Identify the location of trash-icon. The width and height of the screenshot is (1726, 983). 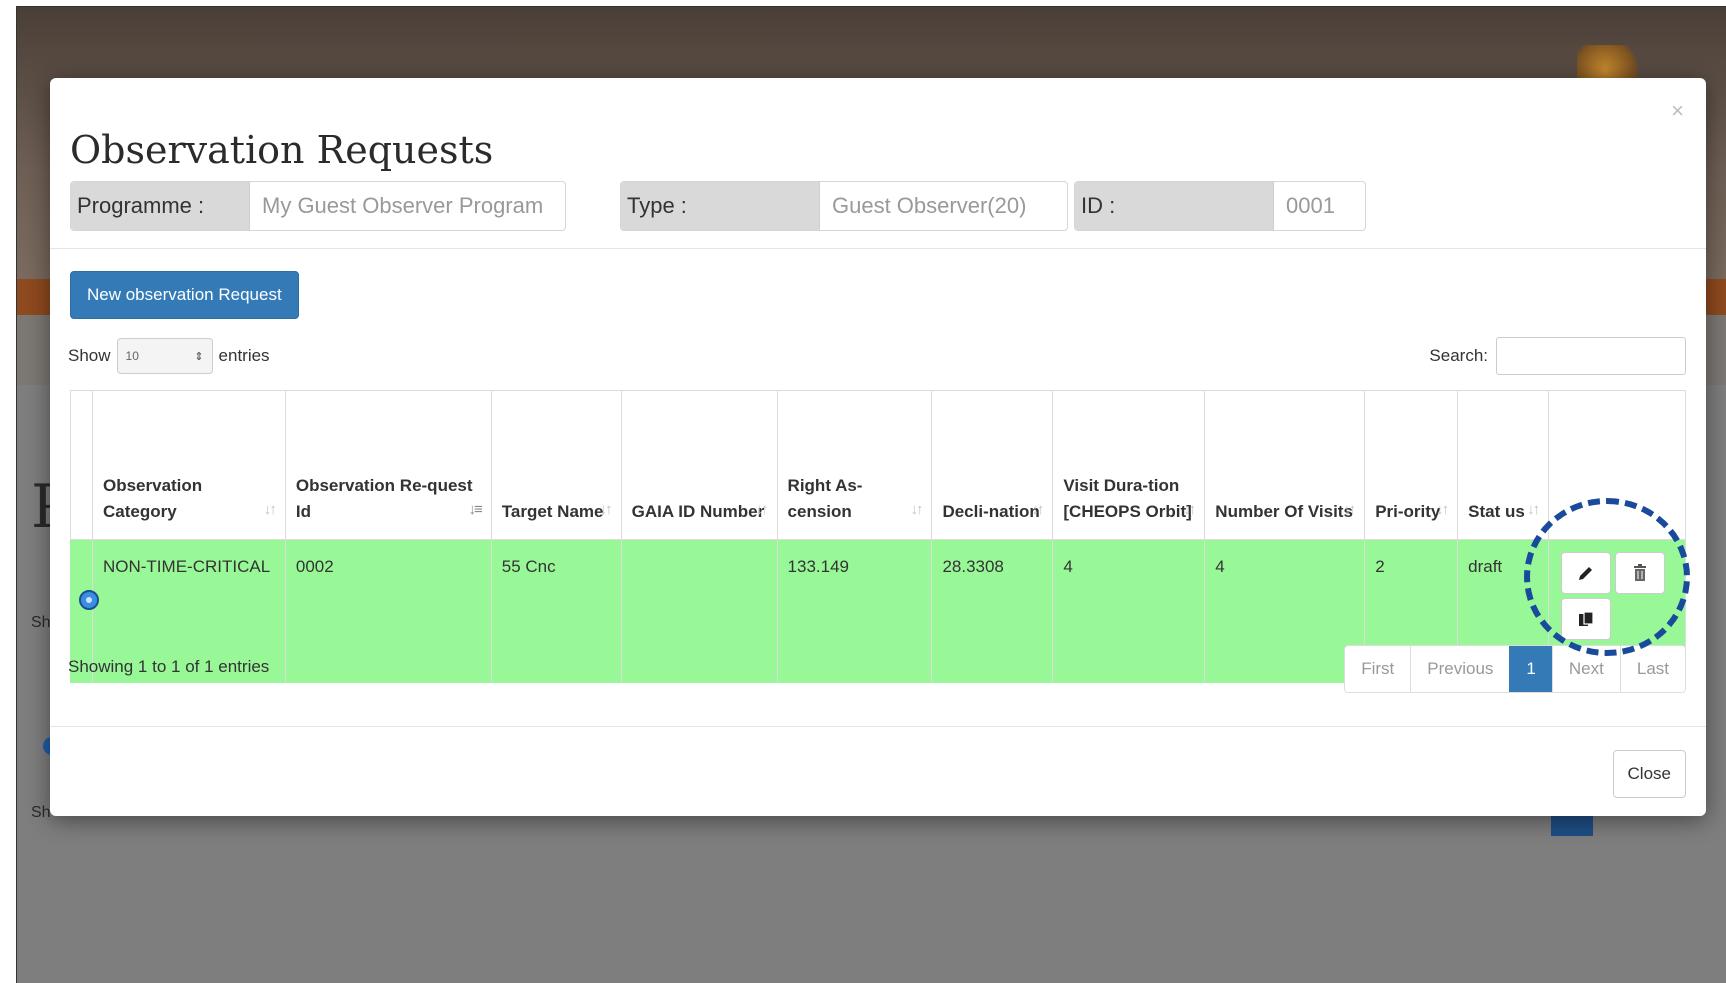
(1640, 572).